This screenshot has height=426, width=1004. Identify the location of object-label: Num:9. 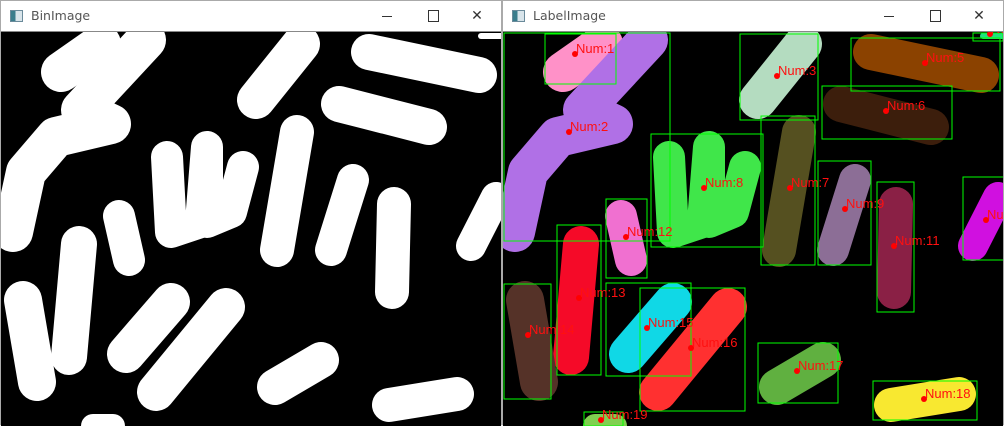
(865, 203).